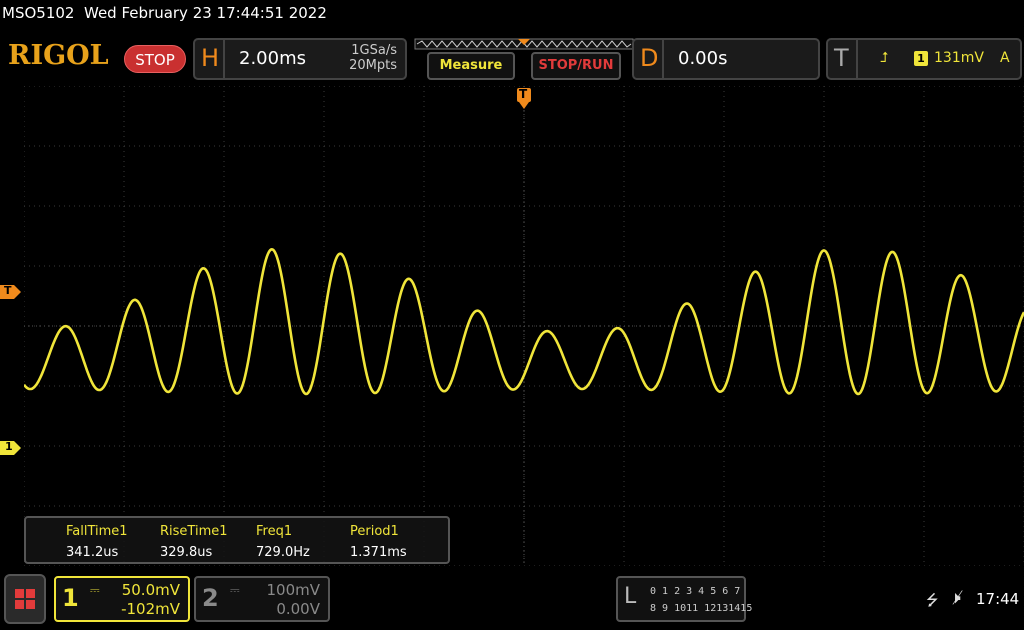 The width and height of the screenshot is (1024, 630). What do you see at coordinates (1005, 58) in the screenshot?
I see `trigger-mode: A` at bounding box center [1005, 58].